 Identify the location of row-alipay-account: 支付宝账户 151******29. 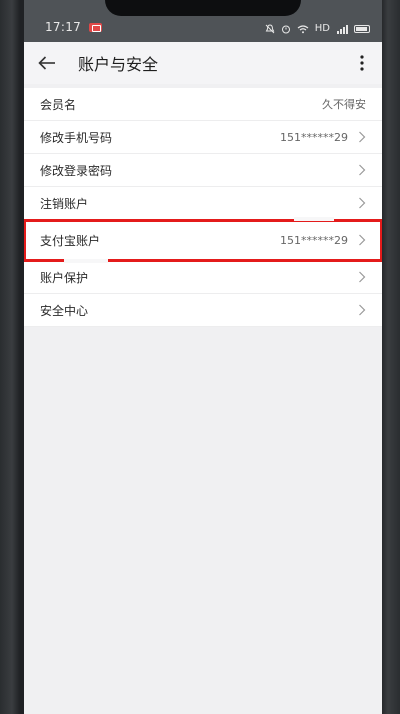
(203, 240).